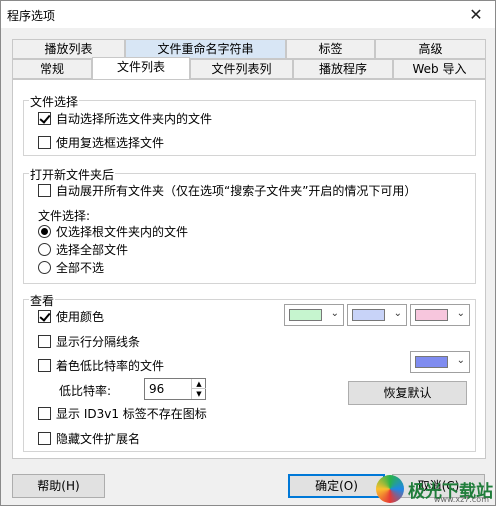 The image size is (496, 506). What do you see at coordinates (236, 191) in the screenshot?
I see `checkbox-label: 自动展开所有文件夹（仅在选项“搜索子文件夹”开启的情况下可用）` at bounding box center [236, 191].